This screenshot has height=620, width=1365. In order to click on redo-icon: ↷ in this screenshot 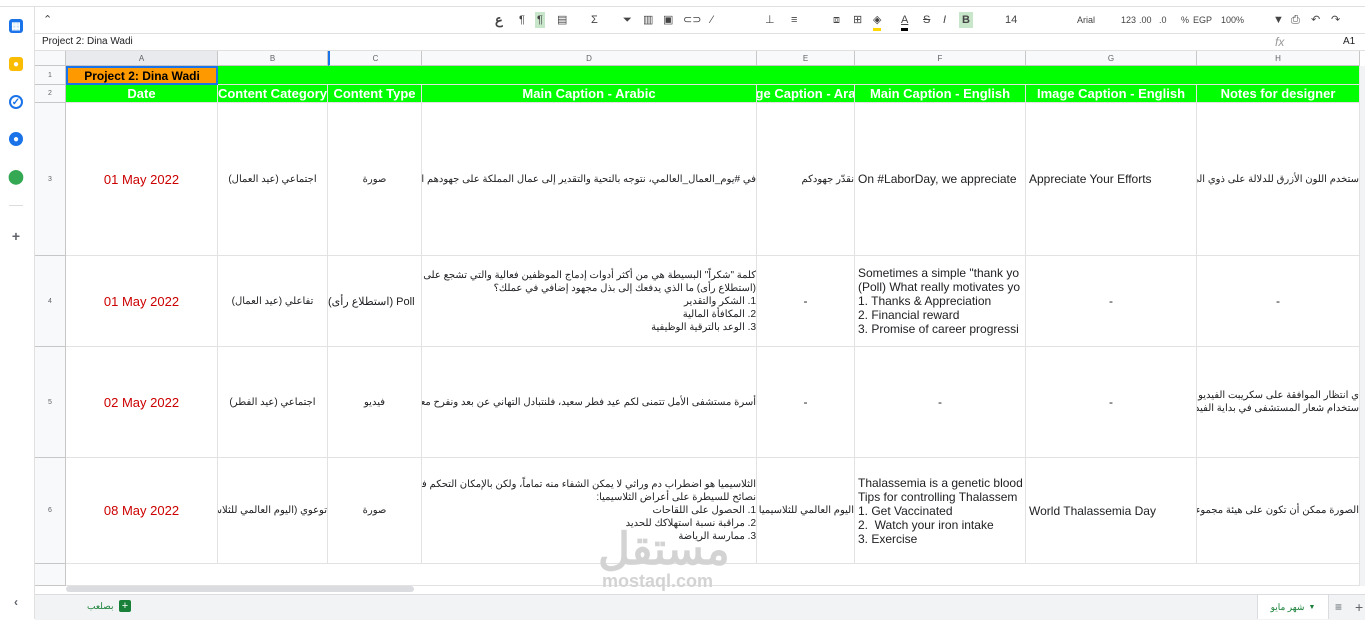, I will do `click(1335, 20)`.